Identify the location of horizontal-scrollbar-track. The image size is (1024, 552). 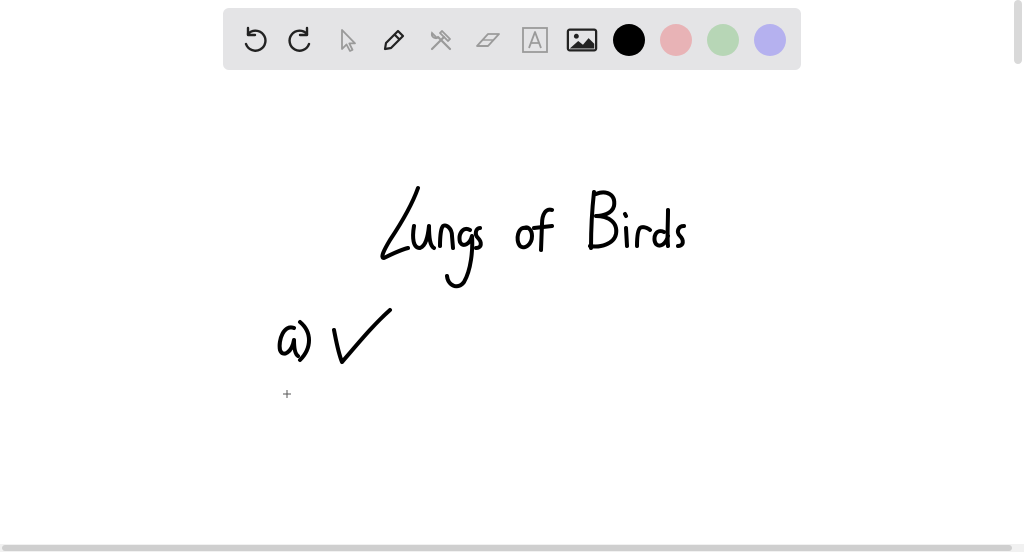
(512, 548).